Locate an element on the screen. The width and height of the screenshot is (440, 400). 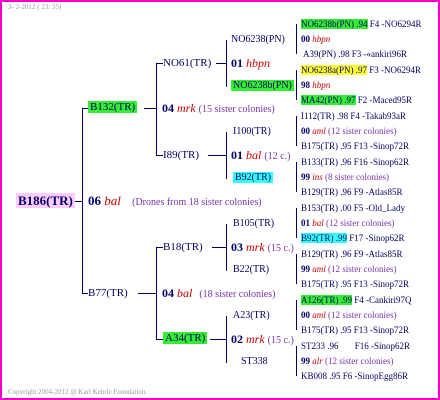
g3-note-3: (12 sister colonies) is located at coordinates (362, 131).